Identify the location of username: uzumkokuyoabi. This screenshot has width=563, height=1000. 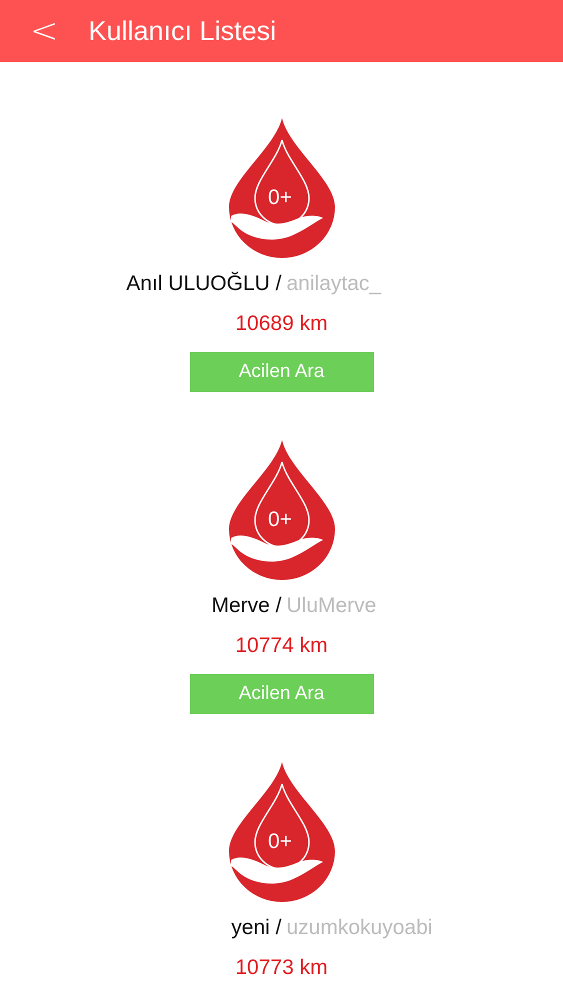
(359, 928).